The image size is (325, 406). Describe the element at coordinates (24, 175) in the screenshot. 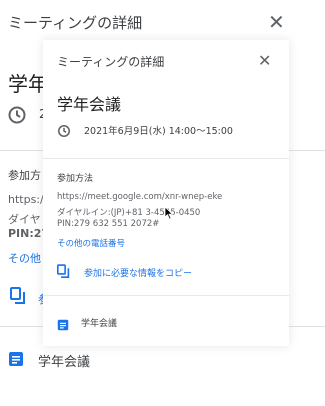

I see `background-join-heading: 参加方` at that location.